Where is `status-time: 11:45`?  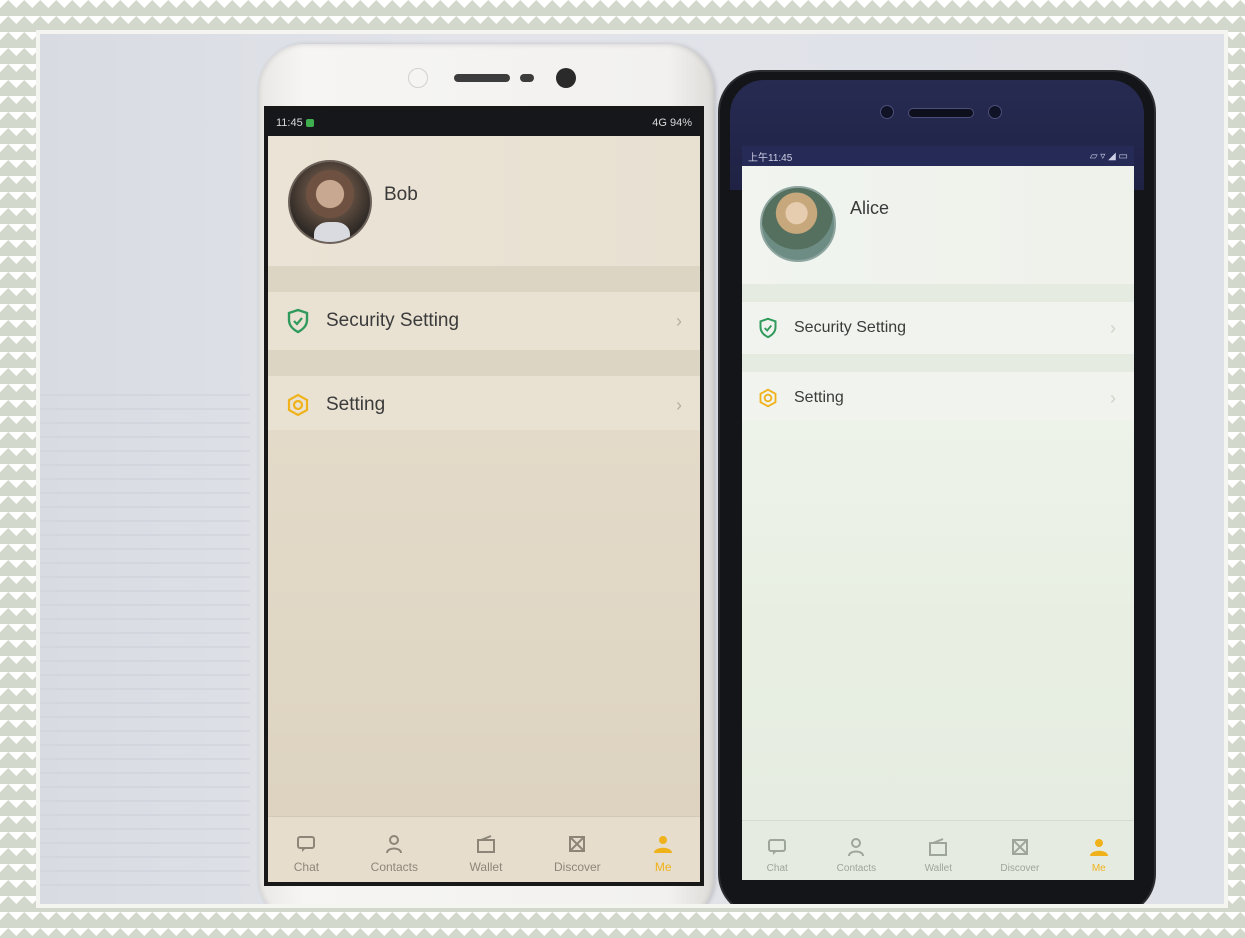
status-time: 11:45 is located at coordinates (289, 123).